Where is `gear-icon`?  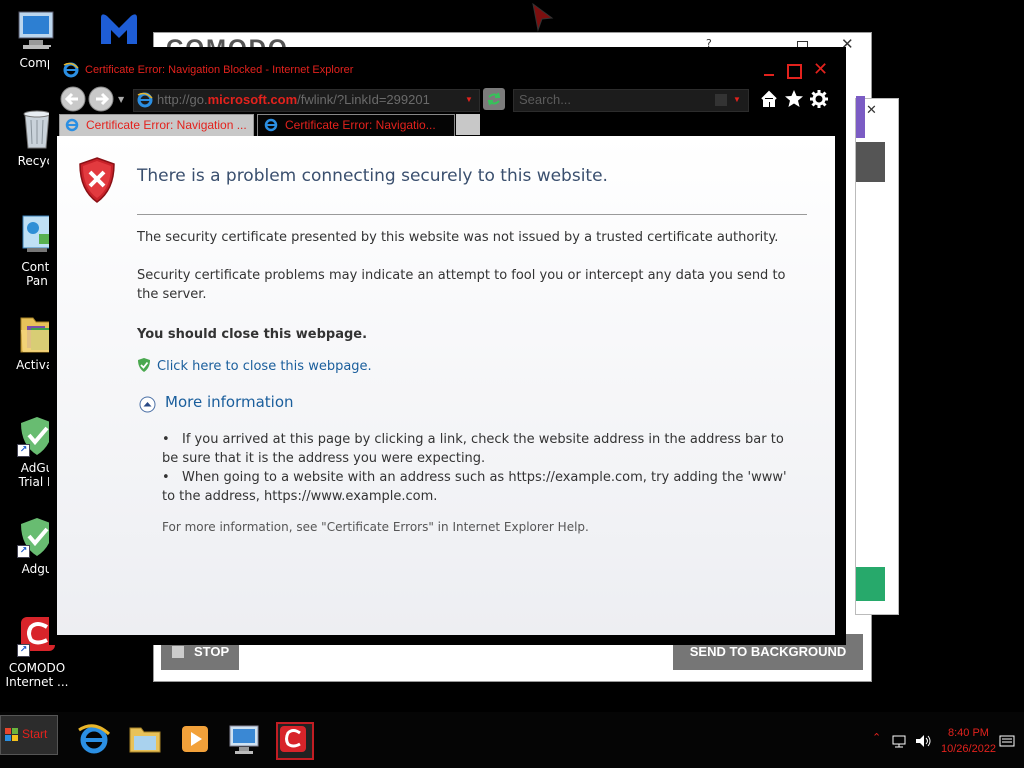
gear-icon is located at coordinates (819, 99).